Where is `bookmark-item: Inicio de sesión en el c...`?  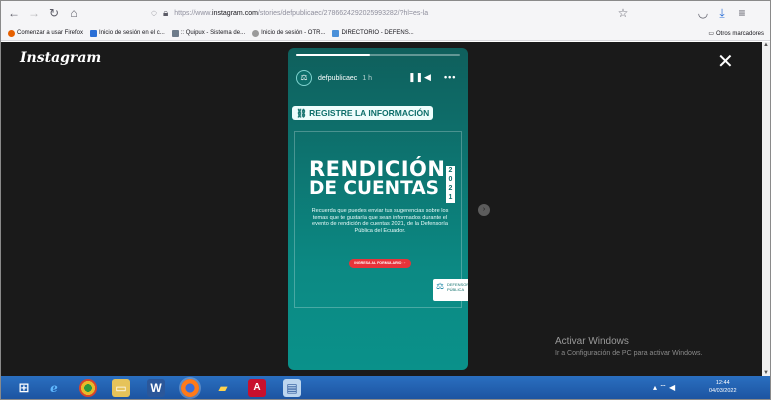
bookmark-item: Inicio de sesión en el c... is located at coordinates (127, 33).